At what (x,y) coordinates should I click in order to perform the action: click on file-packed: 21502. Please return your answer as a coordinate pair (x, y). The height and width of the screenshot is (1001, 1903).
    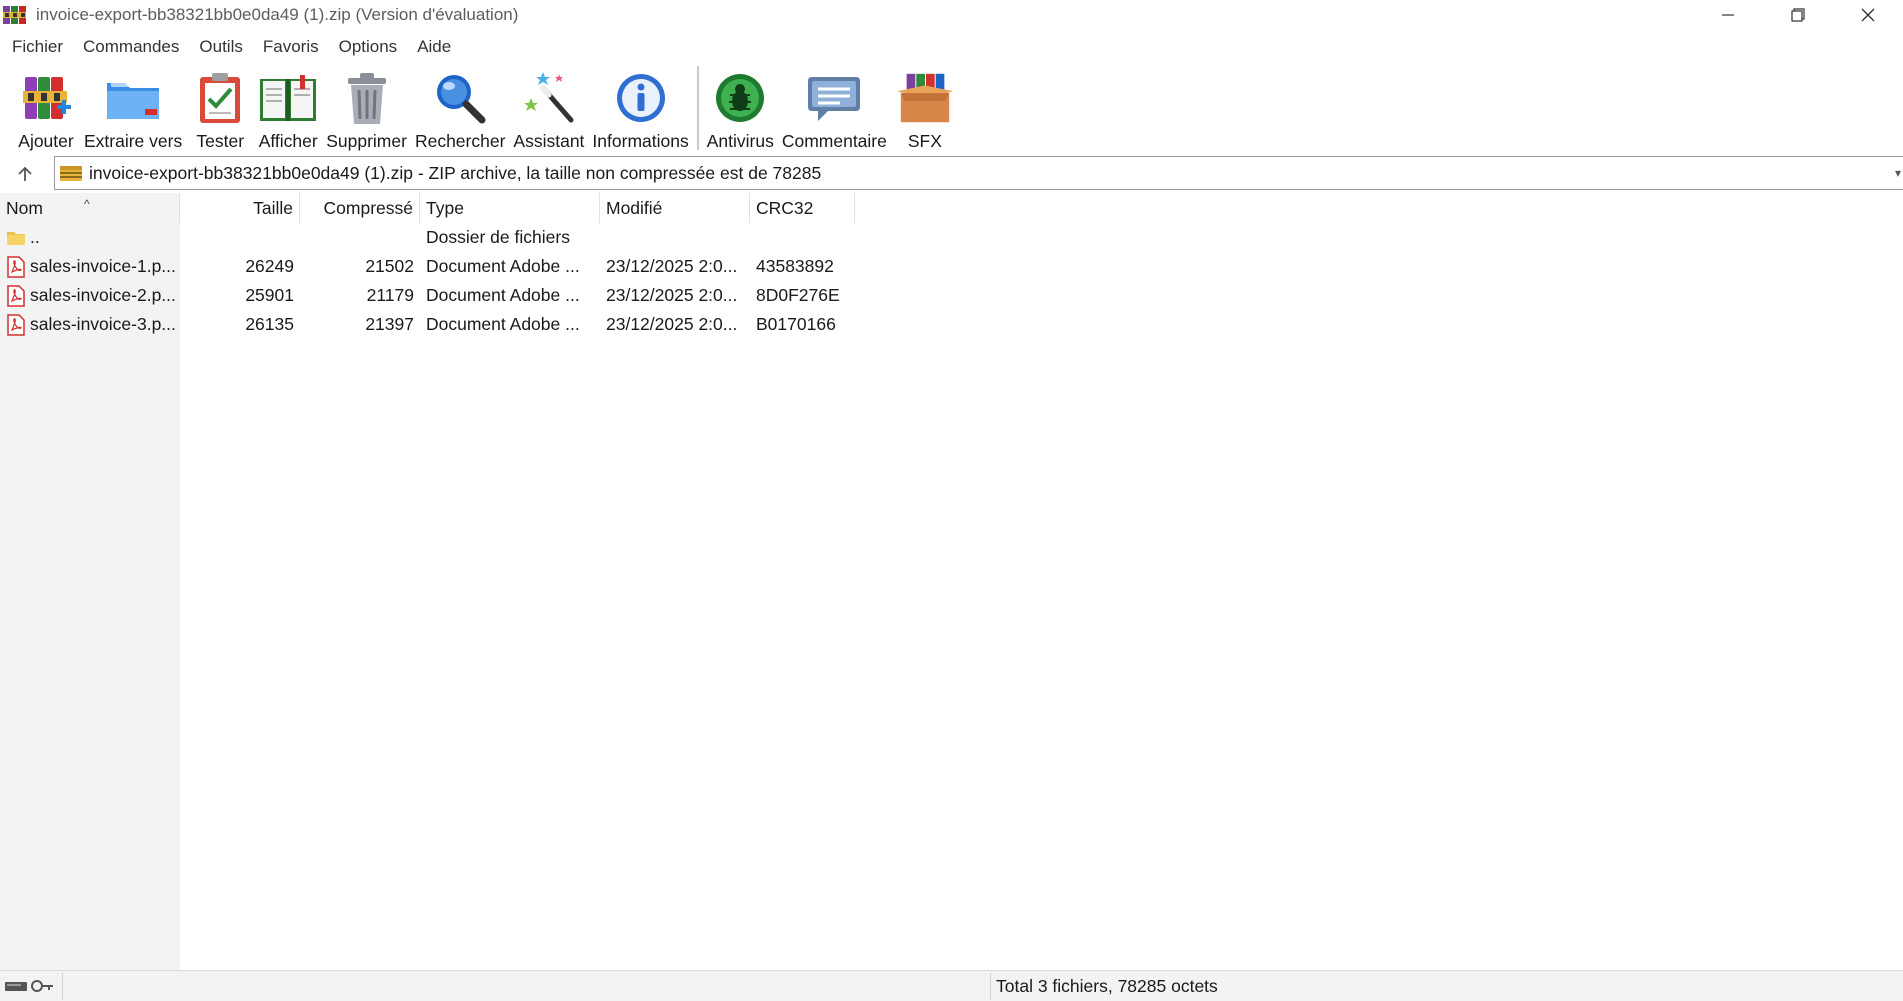
    Looking at the image, I should click on (389, 266).